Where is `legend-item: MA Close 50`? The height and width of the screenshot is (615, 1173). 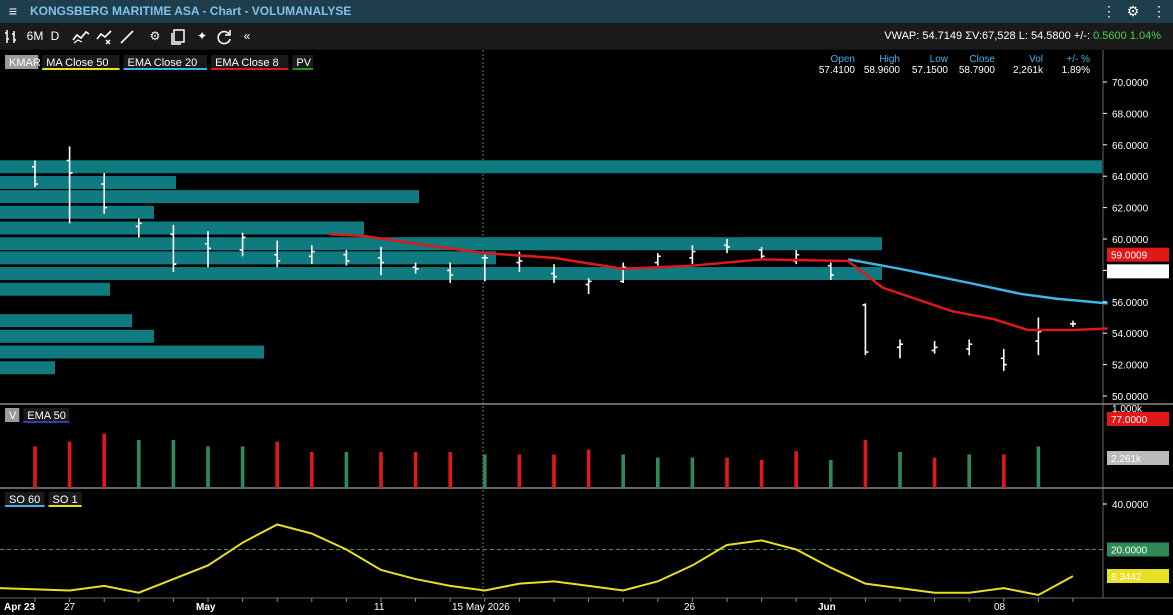
legend-item: MA Close 50 is located at coordinates (81, 62).